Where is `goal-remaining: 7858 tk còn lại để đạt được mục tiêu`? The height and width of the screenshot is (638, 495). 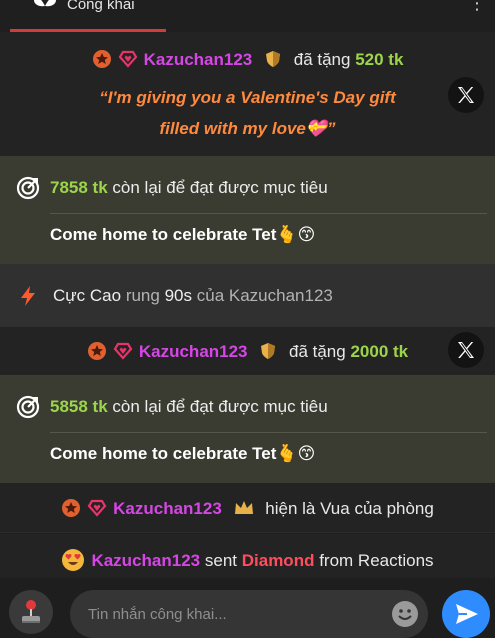 goal-remaining: 7858 tk còn lại để đạt được mục tiêu is located at coordinates (189, 188).